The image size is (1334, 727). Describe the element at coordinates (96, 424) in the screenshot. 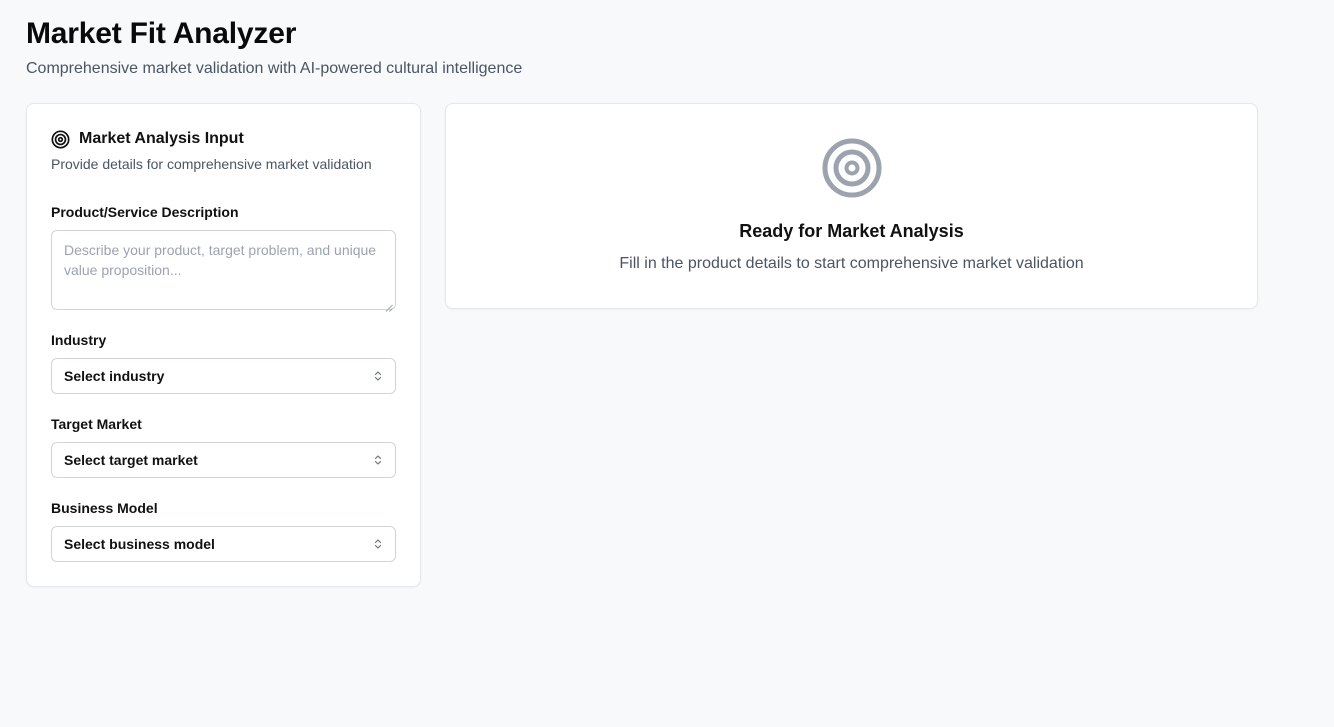

I see `target-market-label: Target Market` at that location.